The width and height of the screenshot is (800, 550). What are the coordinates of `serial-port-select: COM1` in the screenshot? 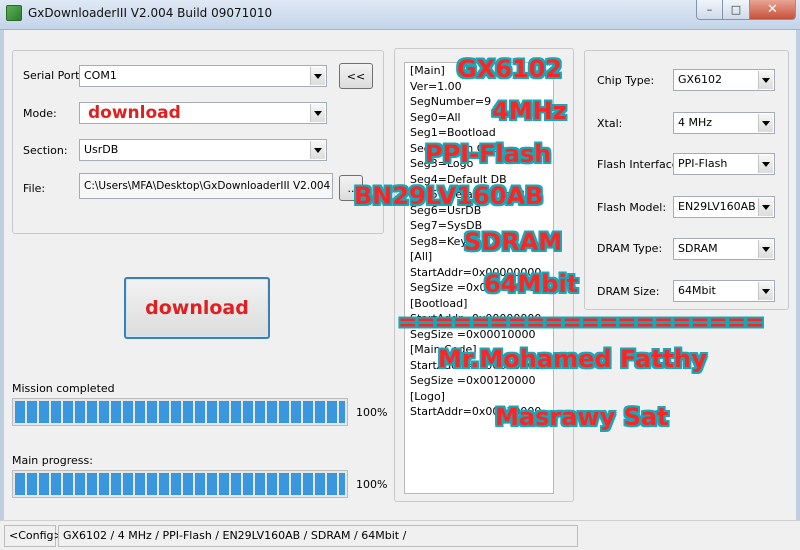 It's located at (203, 76).